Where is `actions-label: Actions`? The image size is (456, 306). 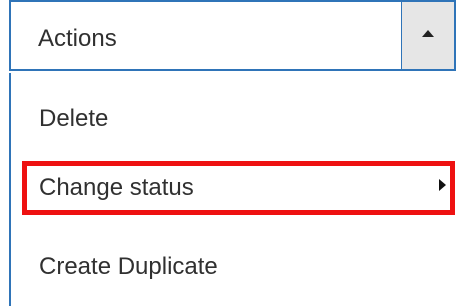
actions-label: Actions is located at coordinates (77, 38).